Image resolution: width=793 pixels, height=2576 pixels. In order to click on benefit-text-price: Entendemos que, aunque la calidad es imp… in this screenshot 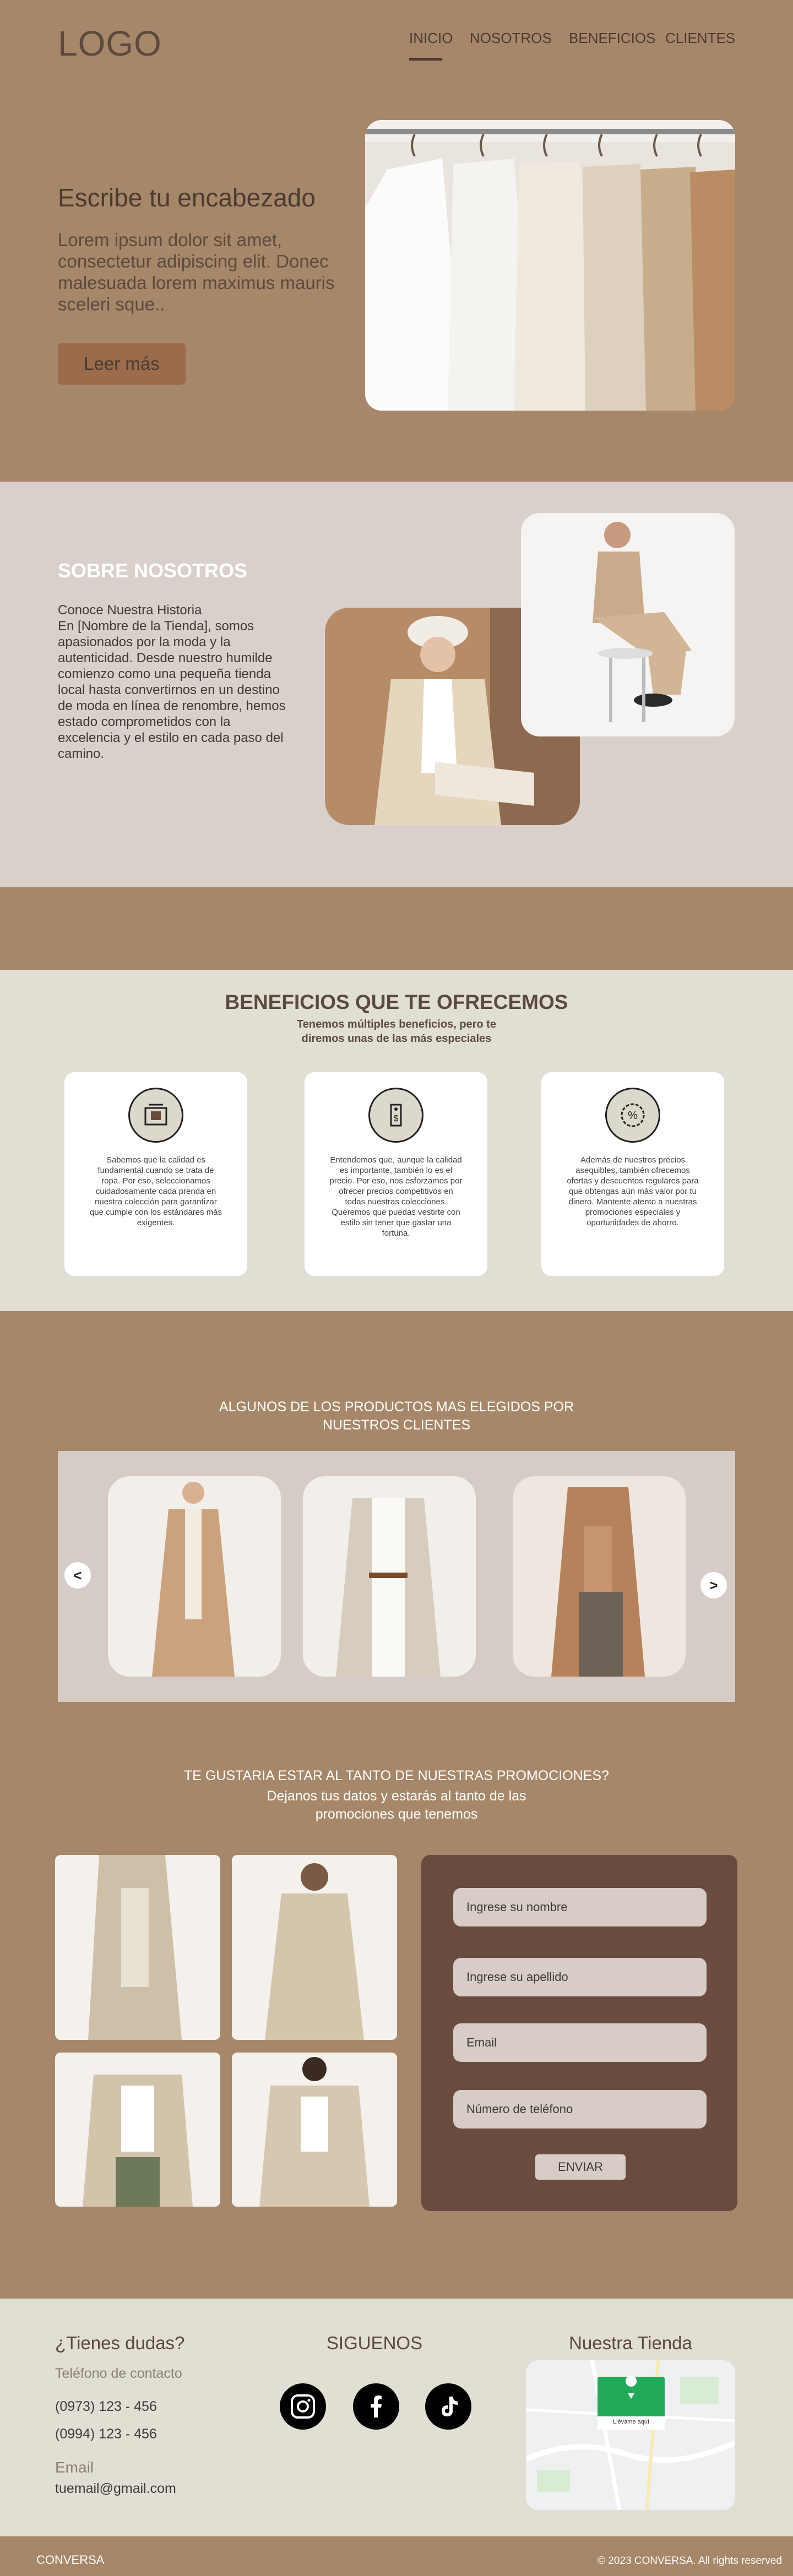, I will do `click(396, 1196)`.